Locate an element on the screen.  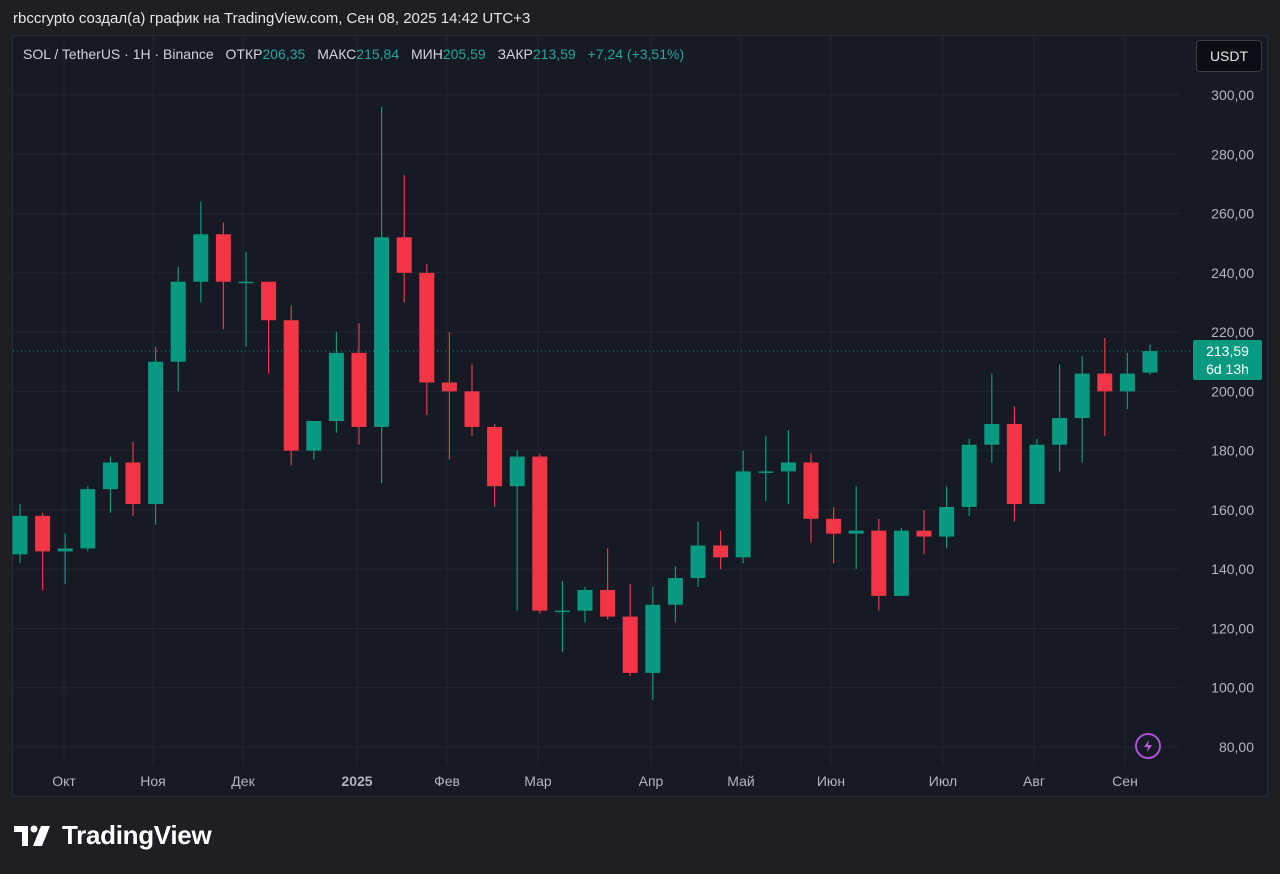
currency-unit-button: USDT is located at coordinates (1229, 56).